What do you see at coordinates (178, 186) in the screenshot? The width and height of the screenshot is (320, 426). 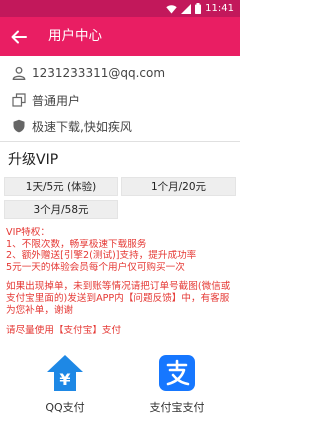 I see `plan-1-month-button: 1个月/20元` at bounding box center [178, 186].